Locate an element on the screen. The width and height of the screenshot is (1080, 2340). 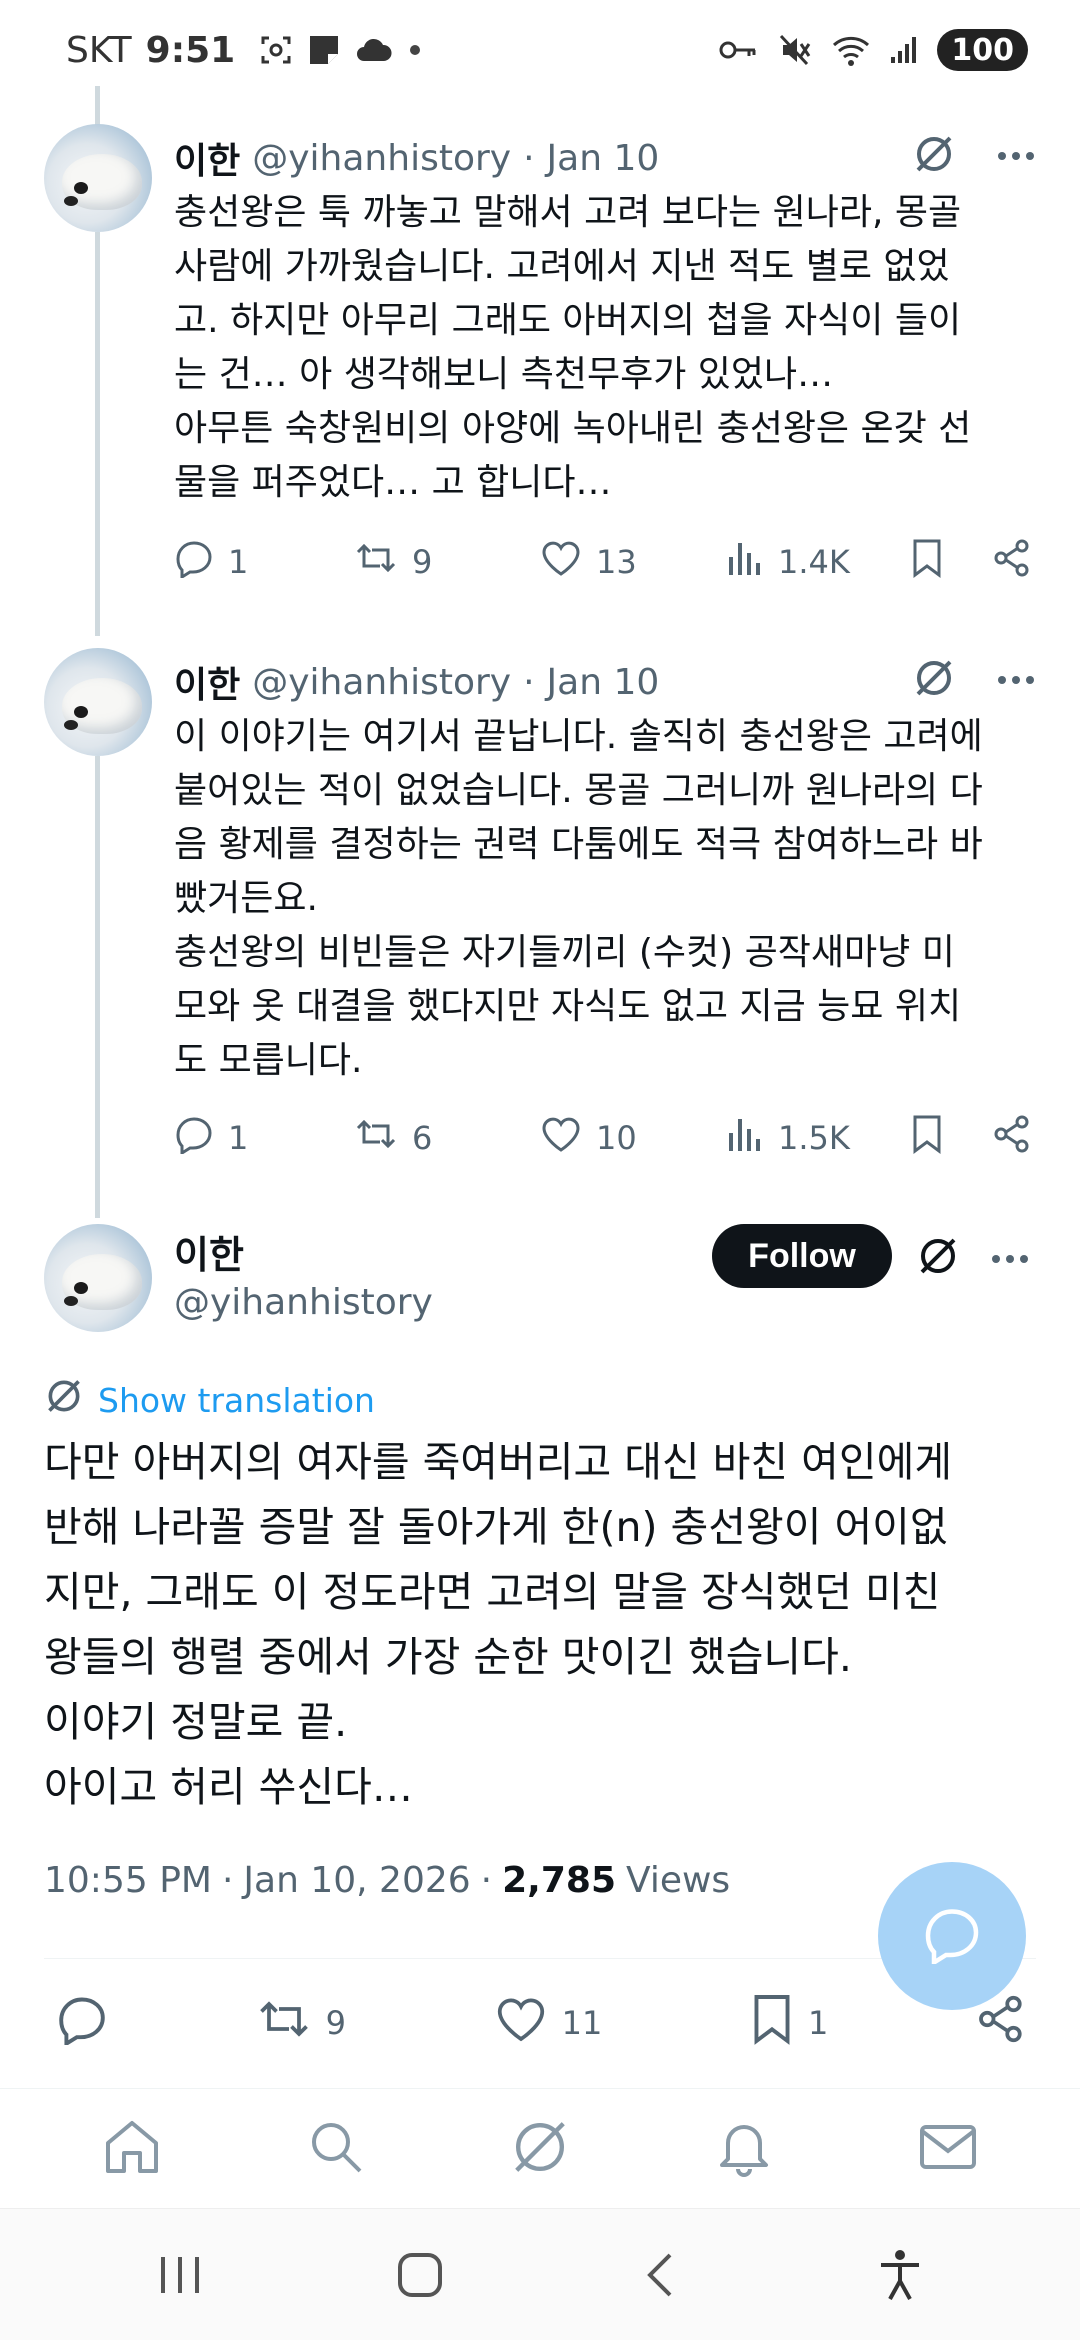
home-icon is located at coordinates (132, 2149).